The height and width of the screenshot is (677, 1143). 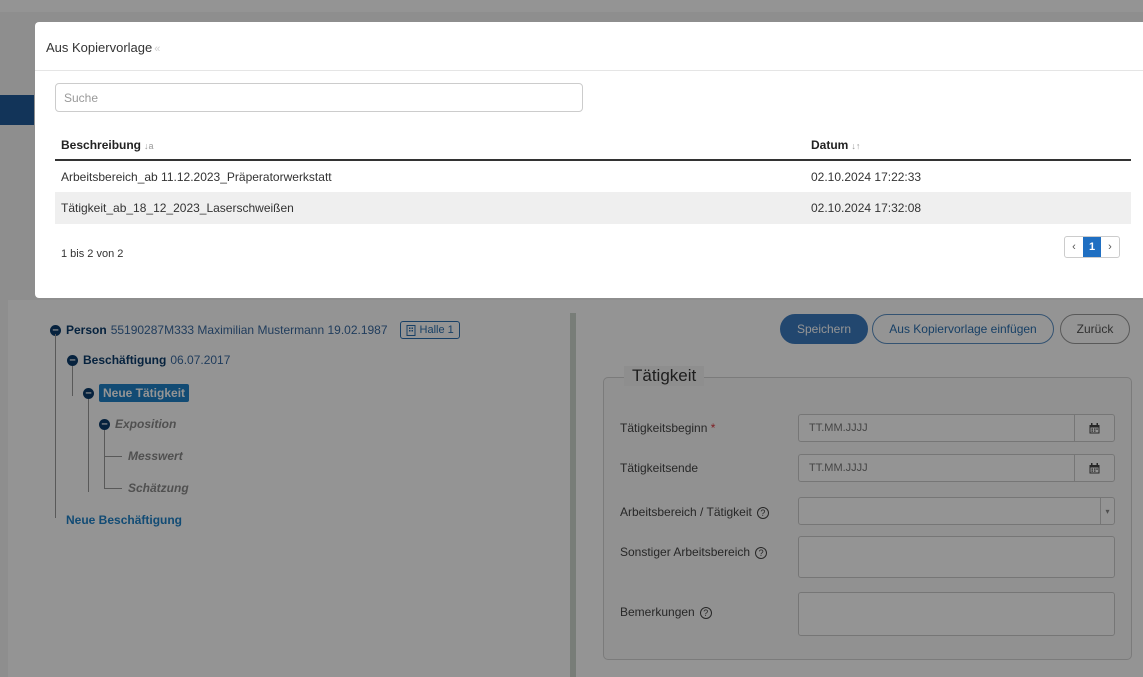 I want to click on sort-icon: ↓a, so click(x=149, y=146).